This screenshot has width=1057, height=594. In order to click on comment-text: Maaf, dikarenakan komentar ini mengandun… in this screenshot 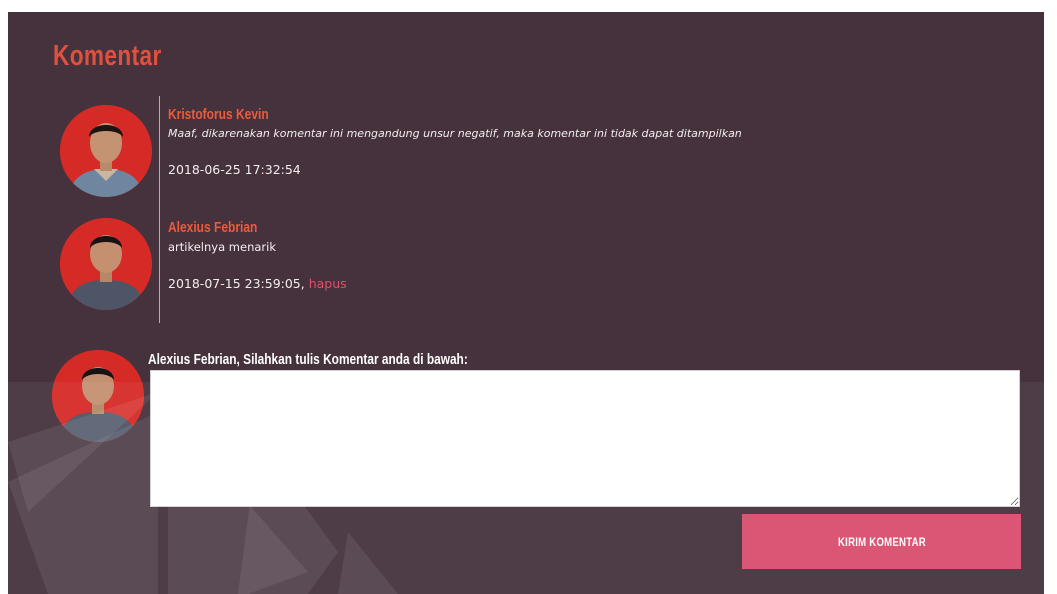, I will do `click(455, 133)`.